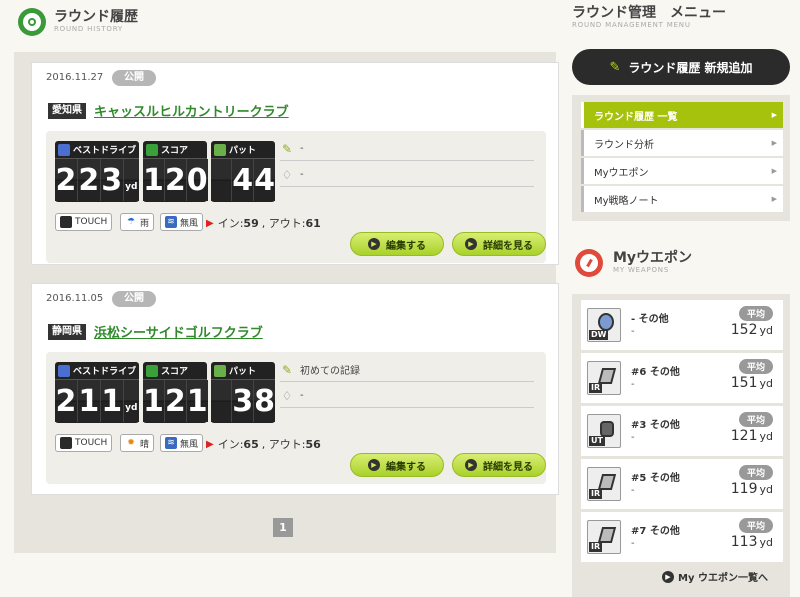 The height and width of the screenshot is (597, 800). I want to click on menu-item-round-history: ラウンド履歴 一覧 ▶, so click(682, 115).